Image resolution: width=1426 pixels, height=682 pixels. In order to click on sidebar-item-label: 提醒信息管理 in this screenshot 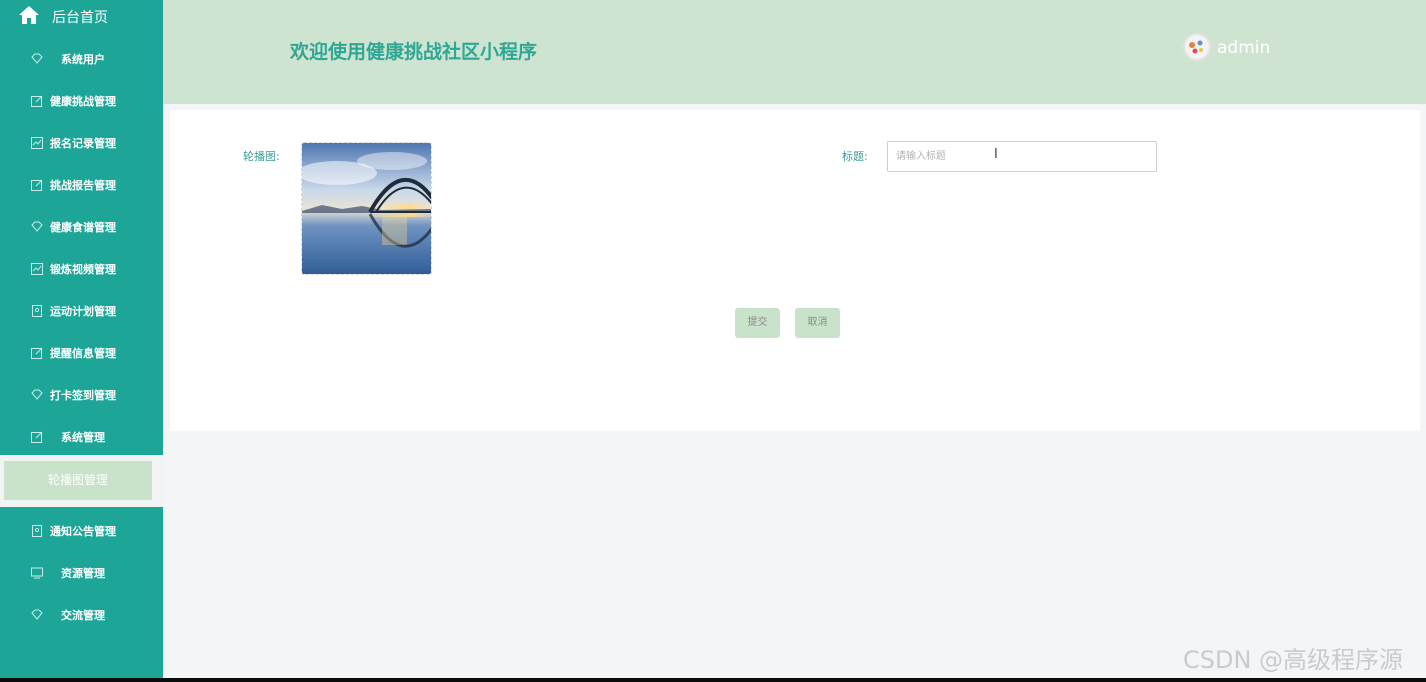, I will do `click(83, 353)`.